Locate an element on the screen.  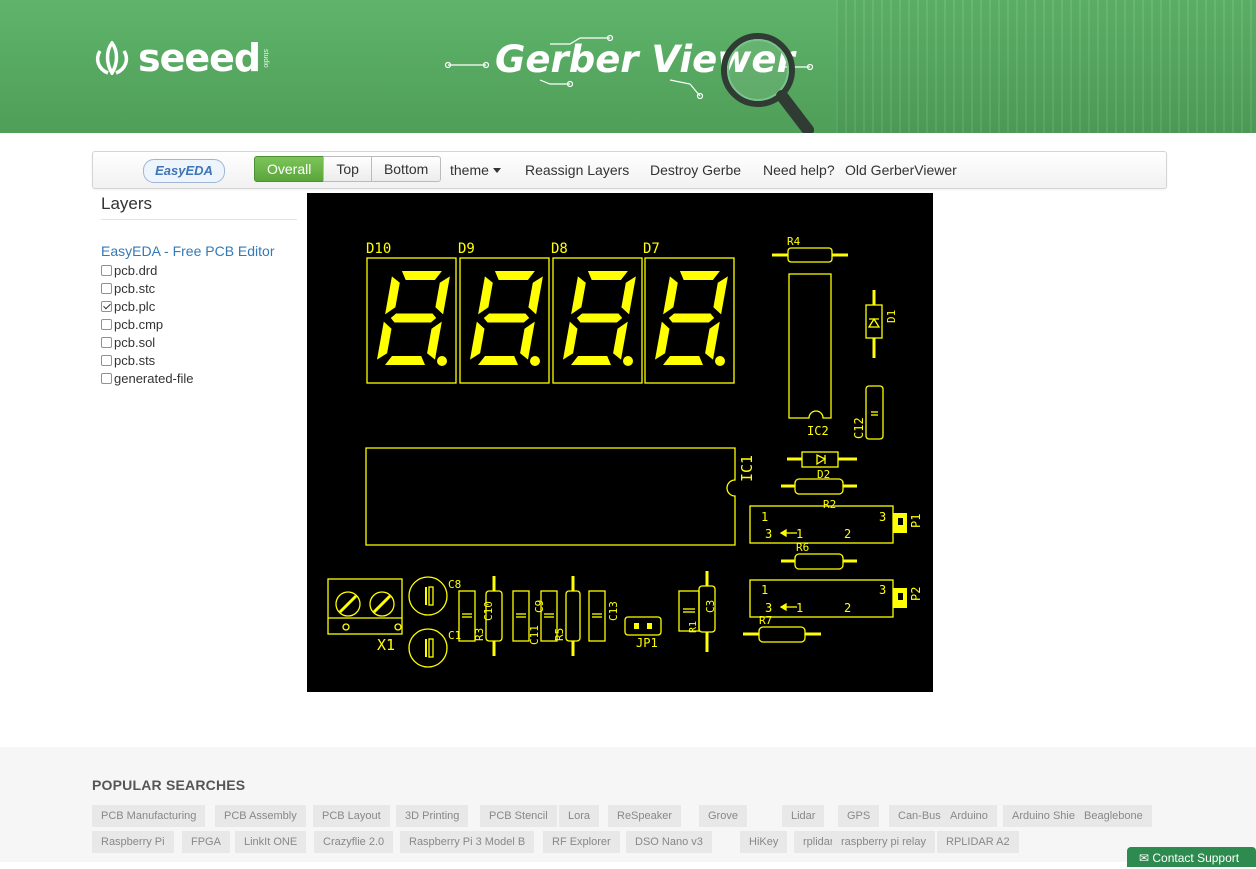
p2-pin3-left: 3 is located at coordinates (768, 608).